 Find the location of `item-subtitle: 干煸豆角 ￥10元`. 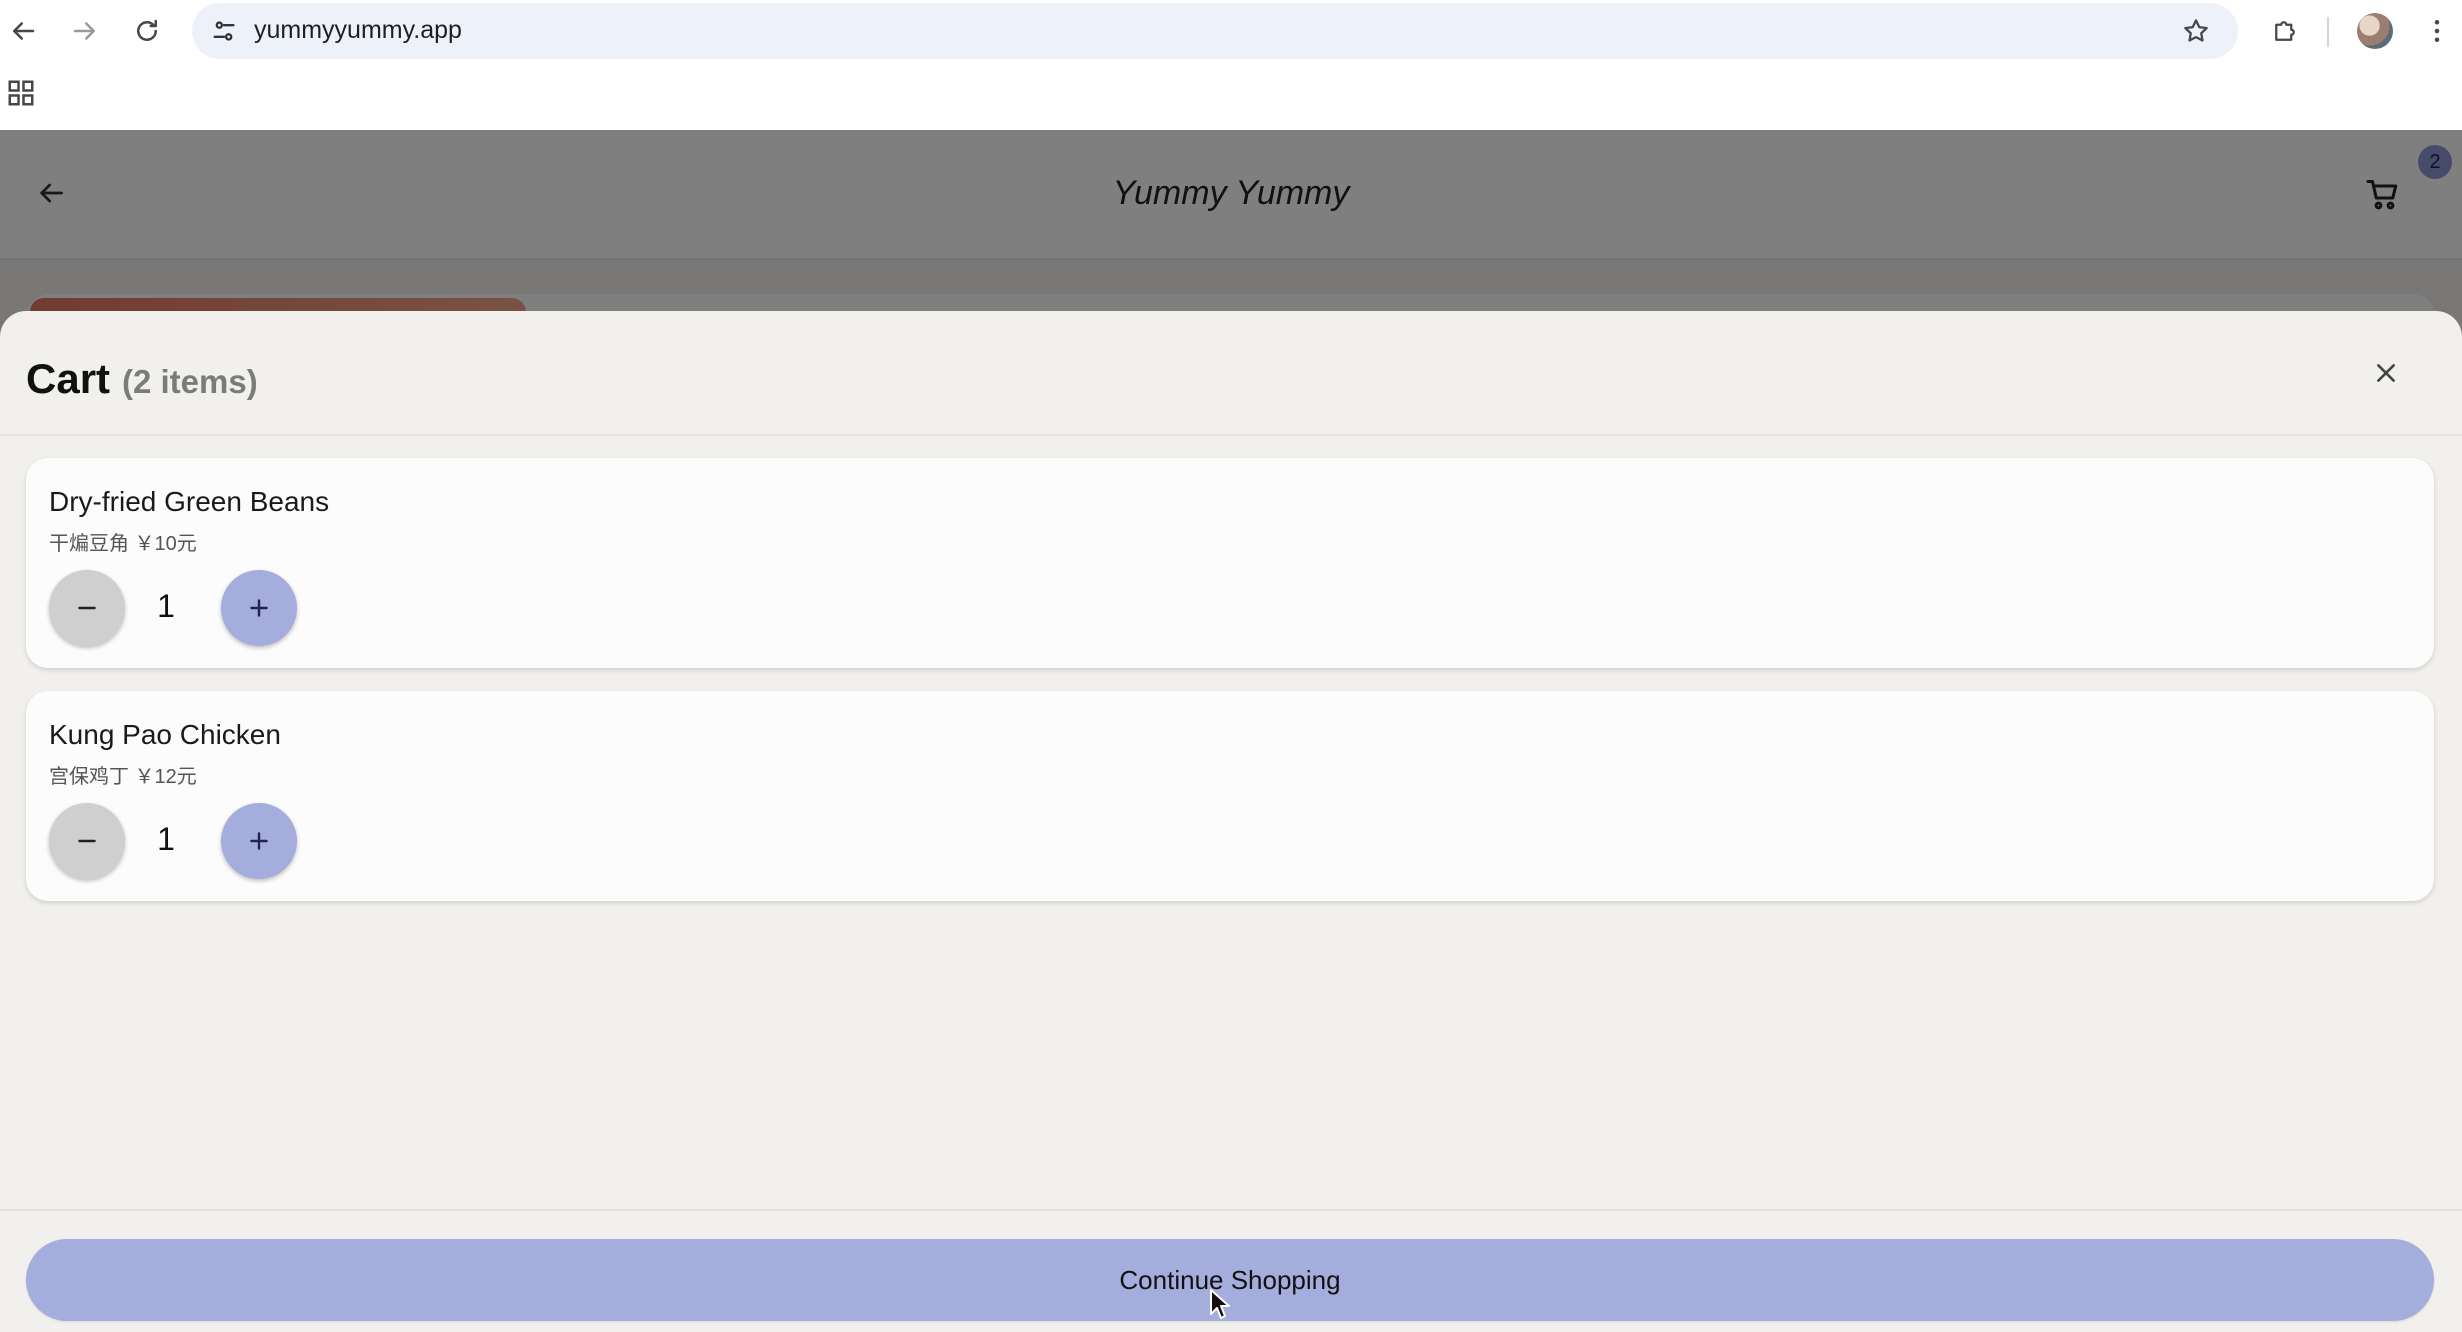

item-subtitle: 干煸豆角 ￥10元 is located at coordinates (123, 544).